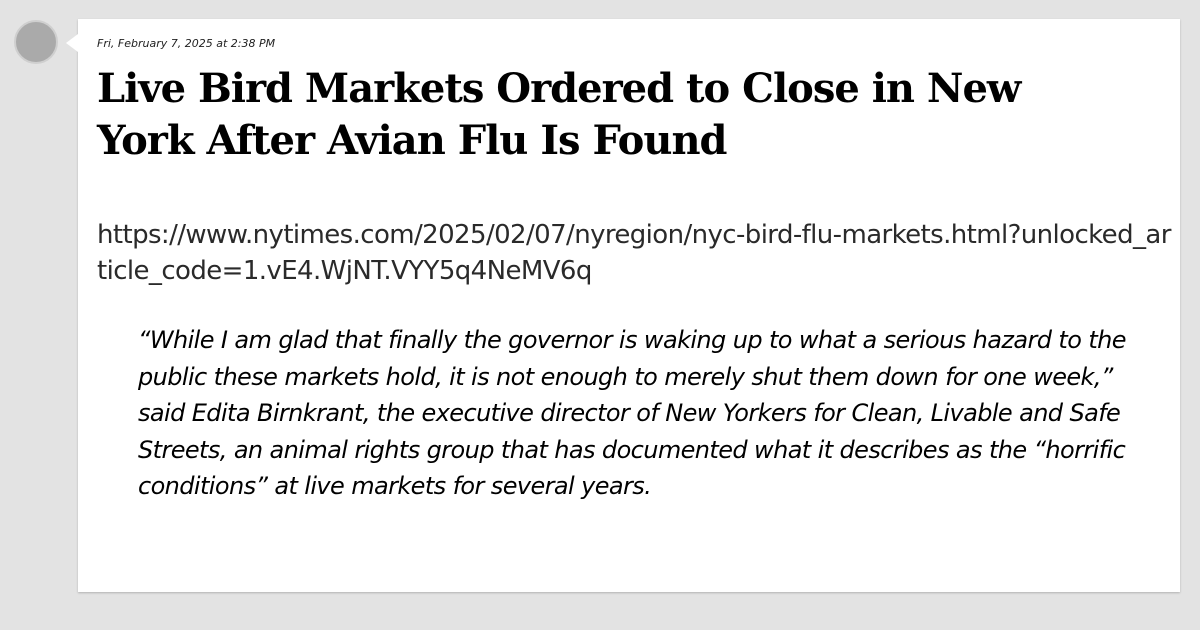 This screenshot has height=630, width=1200. What do you see at coordinates (36, 42) in the screenshot?
I see `avatar` at bounding box center [36, 42].